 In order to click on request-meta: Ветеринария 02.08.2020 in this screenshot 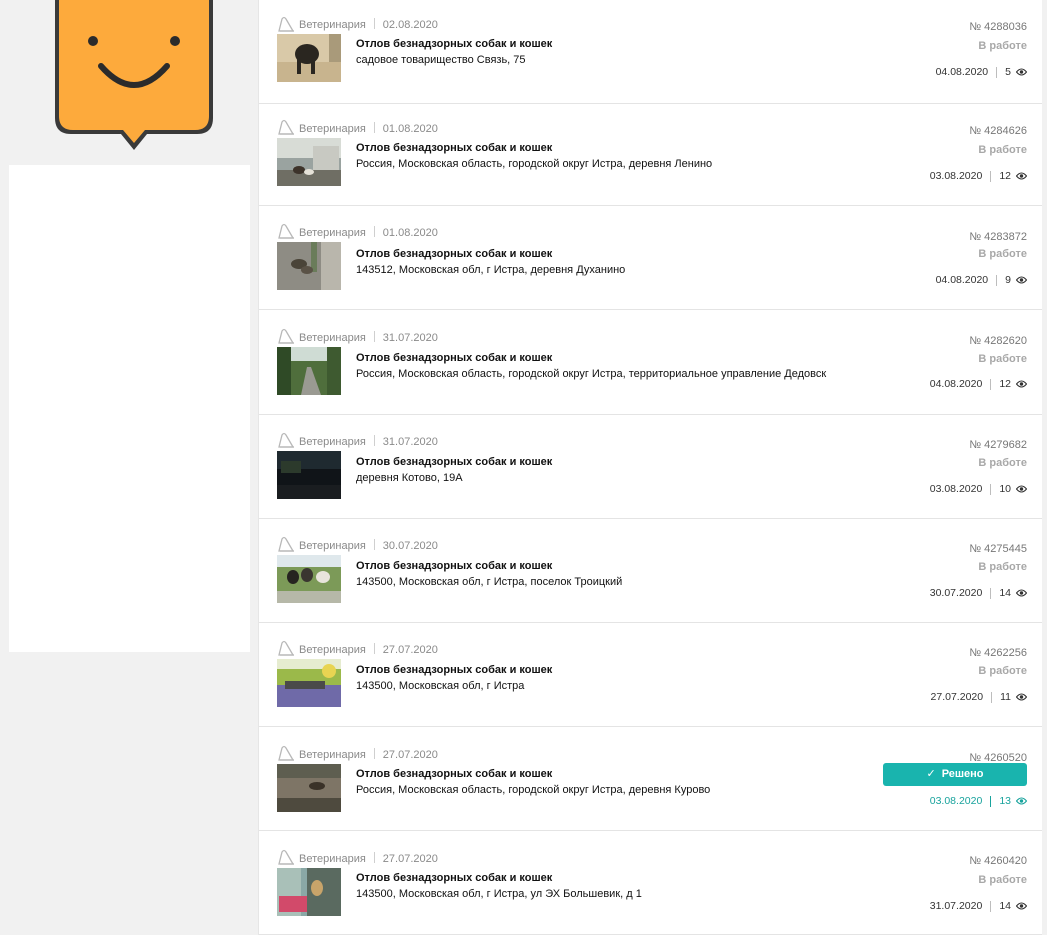, I will do `click(368, 25)`.